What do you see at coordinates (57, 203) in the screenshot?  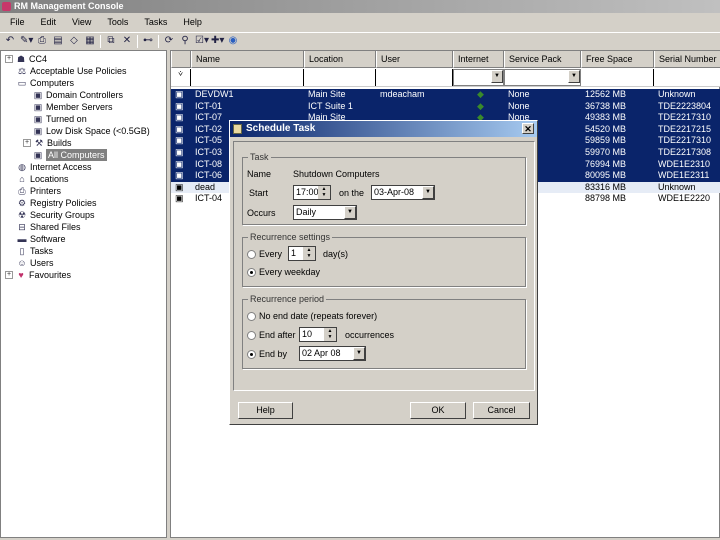 I see `tree-item: ⚙ Registry Policies` at bounding box center [57, 203].